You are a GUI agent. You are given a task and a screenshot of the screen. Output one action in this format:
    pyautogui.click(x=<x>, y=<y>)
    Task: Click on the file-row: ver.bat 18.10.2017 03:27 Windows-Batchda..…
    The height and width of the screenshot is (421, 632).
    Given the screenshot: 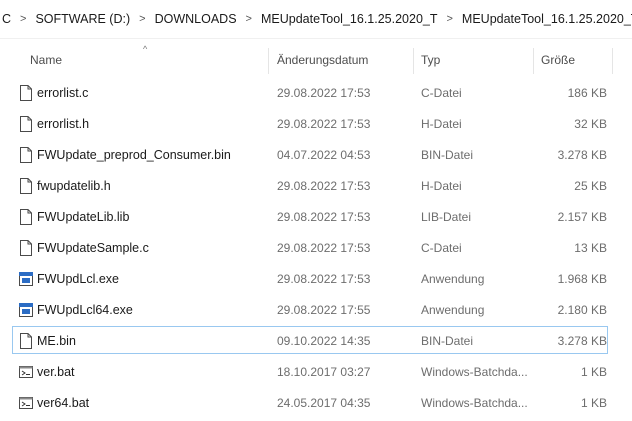 What is the action you would take?
    pyautogui.click(x=310, y=371)
    